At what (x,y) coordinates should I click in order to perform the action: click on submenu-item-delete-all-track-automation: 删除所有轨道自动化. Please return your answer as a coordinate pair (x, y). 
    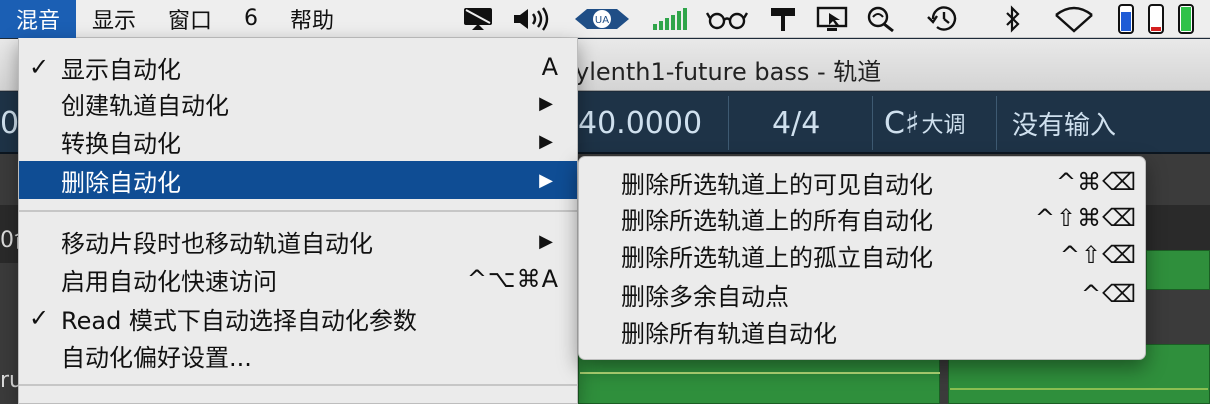
    Looking at the image, I should click on (862, 331).